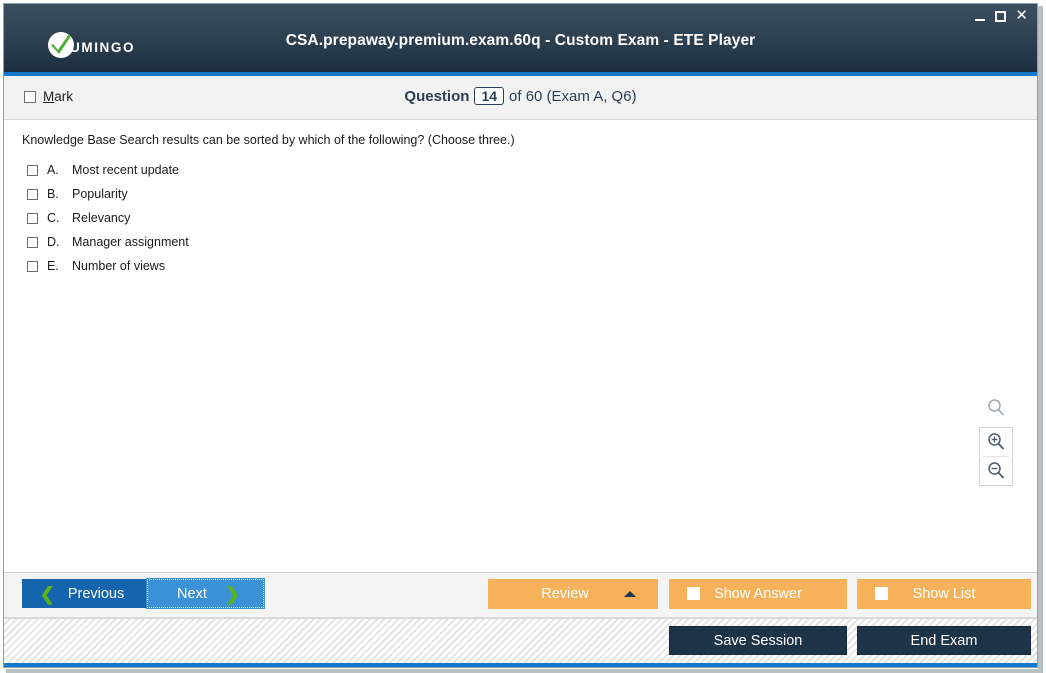 The width and height of the screenshot is (1046, 673). What do you see at coordinates (53, 266) in the screenshot?
I see `answer-letter-e: E.` at bounding box center [53, 266].